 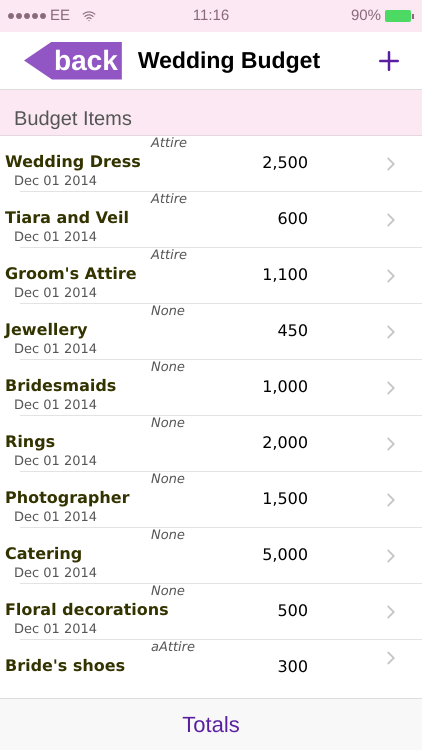 What do you see at coordinates (285, 275) in the screenshot?
I see `item-amount: 1,100` at bounding box center [285, 275].